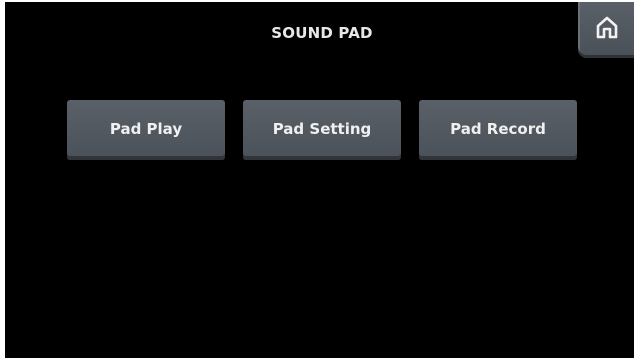 This screenshot has width=634, height=361. What do you see at coordinates (322, 33) in the screenshot?
I see `page-title: SOUND PAD` at bounding box center [322, 33].